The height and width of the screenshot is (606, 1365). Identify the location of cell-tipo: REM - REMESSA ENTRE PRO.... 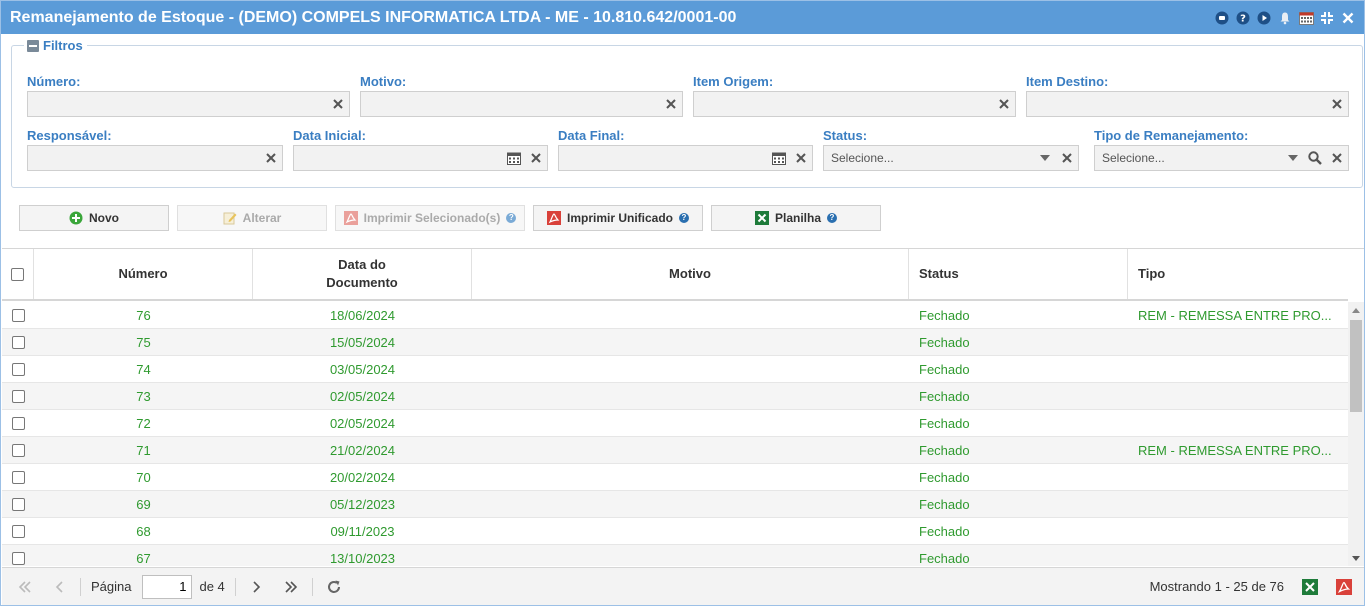
(1235, 450).